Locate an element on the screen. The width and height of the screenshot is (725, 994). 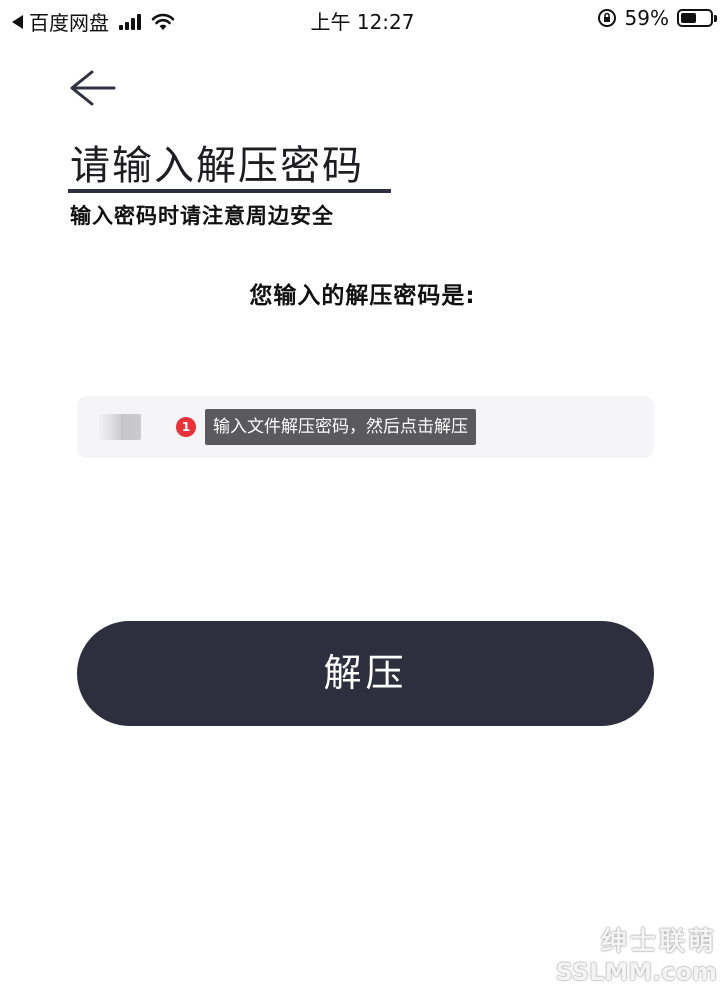
watermark: 绅士联萌 SSLMM.com is located at coordinates (636, 953).